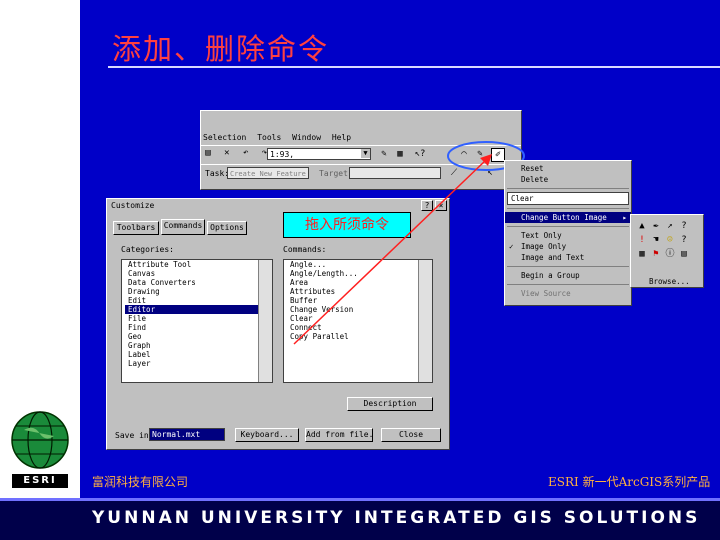 The image size is (720, 540). Describe the element at coordinates (544, 246) in the screenshot. I see `menu-item-label: Image Only` at that location.